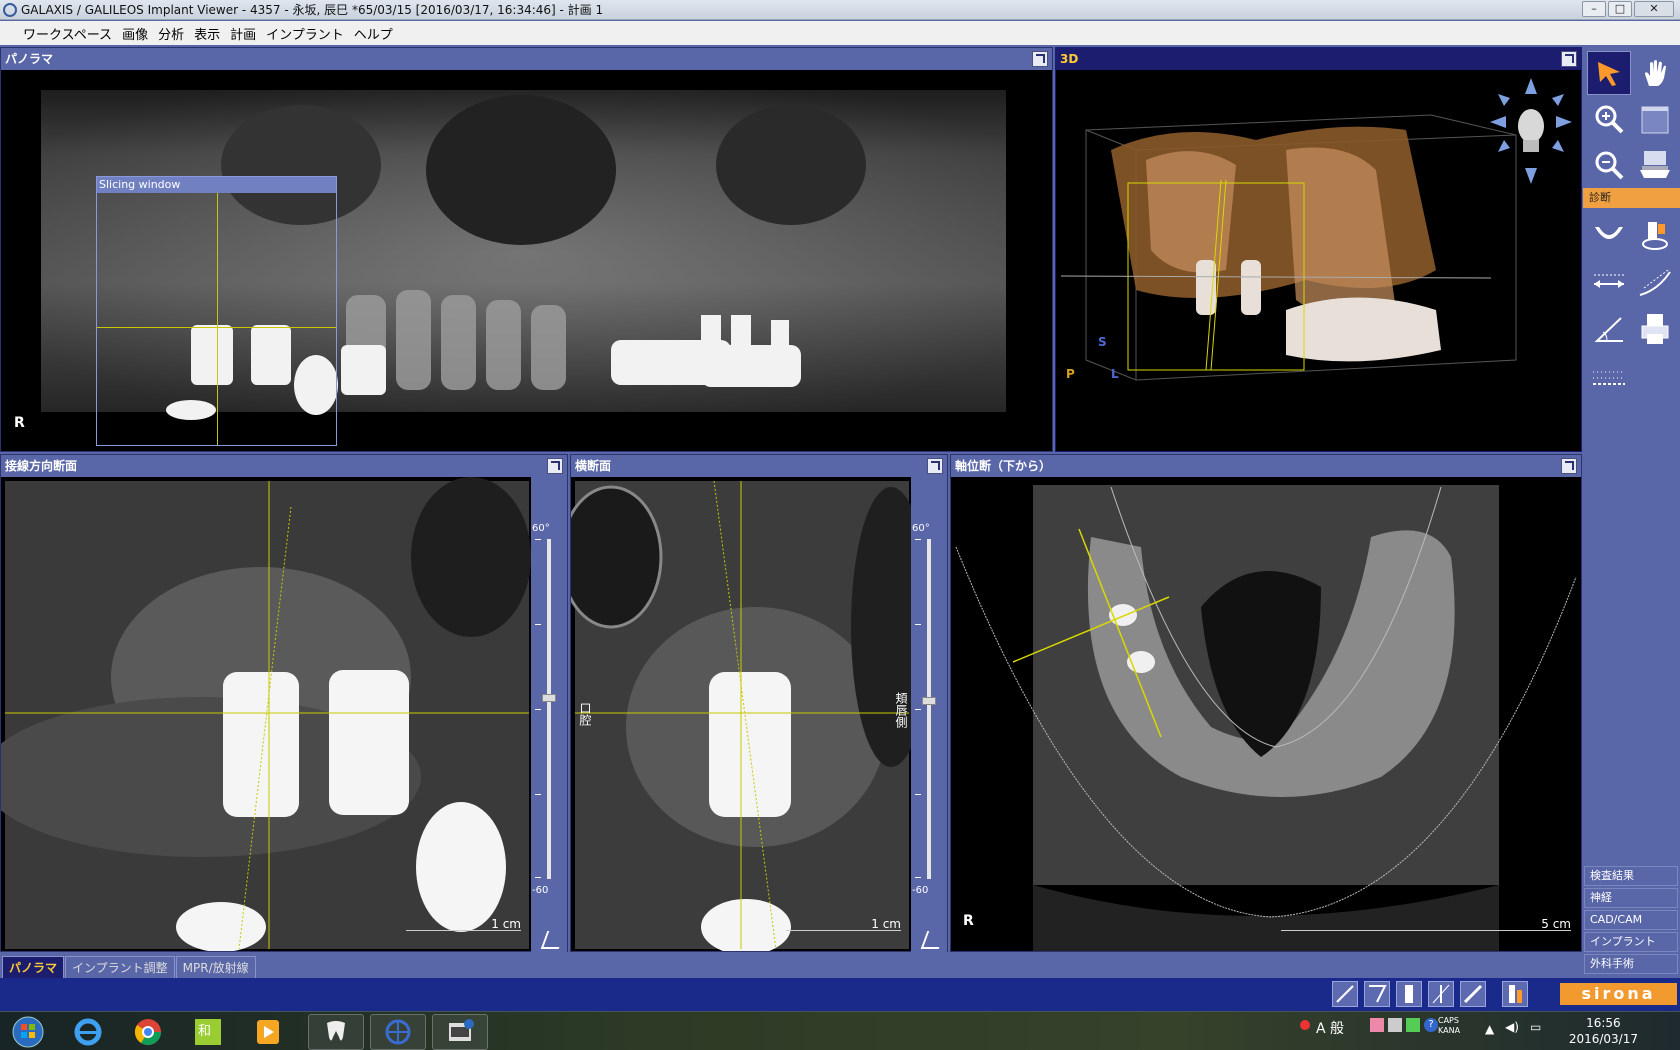  What do you see at coordinates (1631, 964) in the screenshot?
I see `sidebar-tab-surgery: 外科手術` at bounding box center [1631, 964].